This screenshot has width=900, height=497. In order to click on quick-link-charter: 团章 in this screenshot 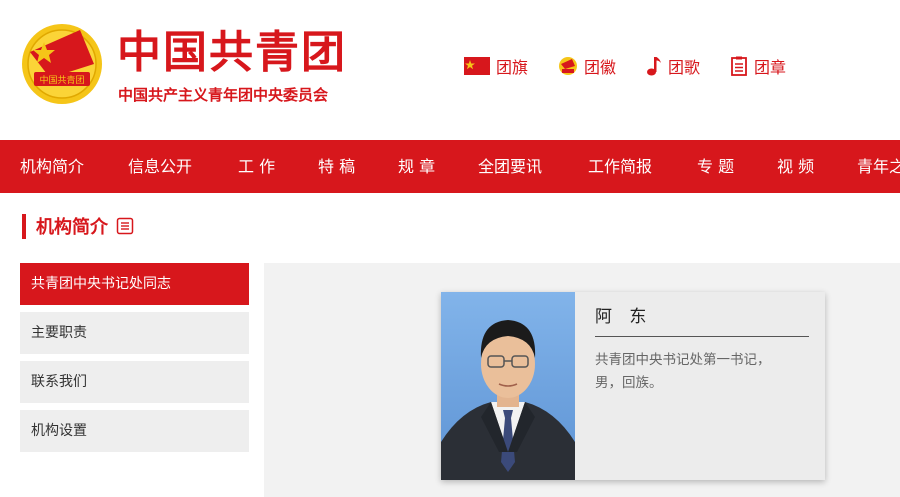, I will do `click(758, 66)`.